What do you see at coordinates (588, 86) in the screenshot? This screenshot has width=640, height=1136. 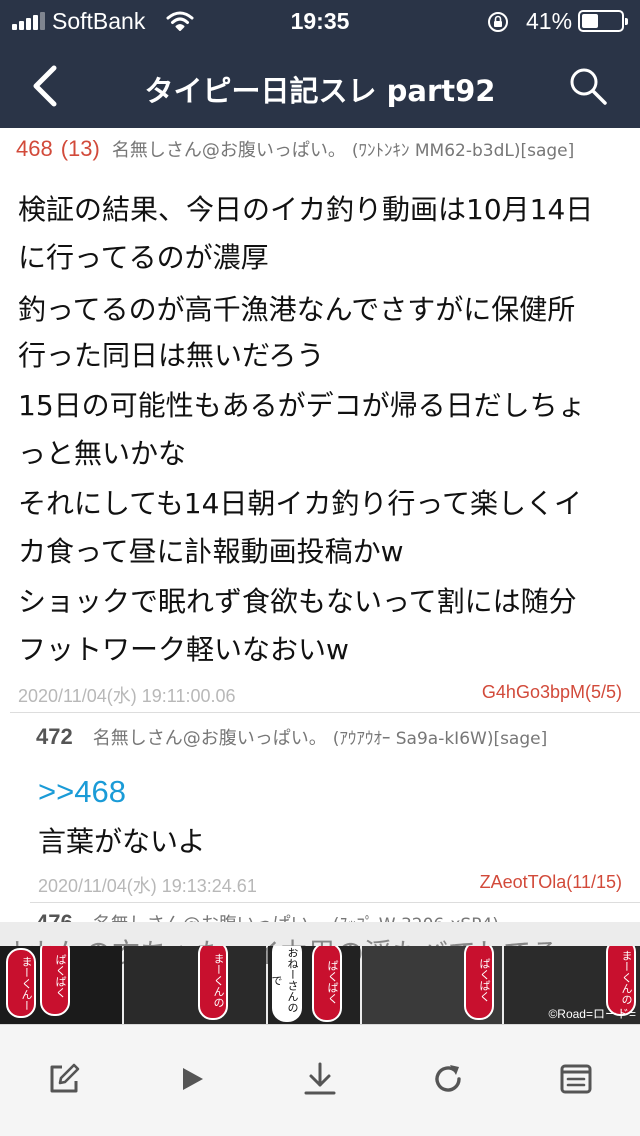 I see `search-icon` at bounding box center [588, 86].